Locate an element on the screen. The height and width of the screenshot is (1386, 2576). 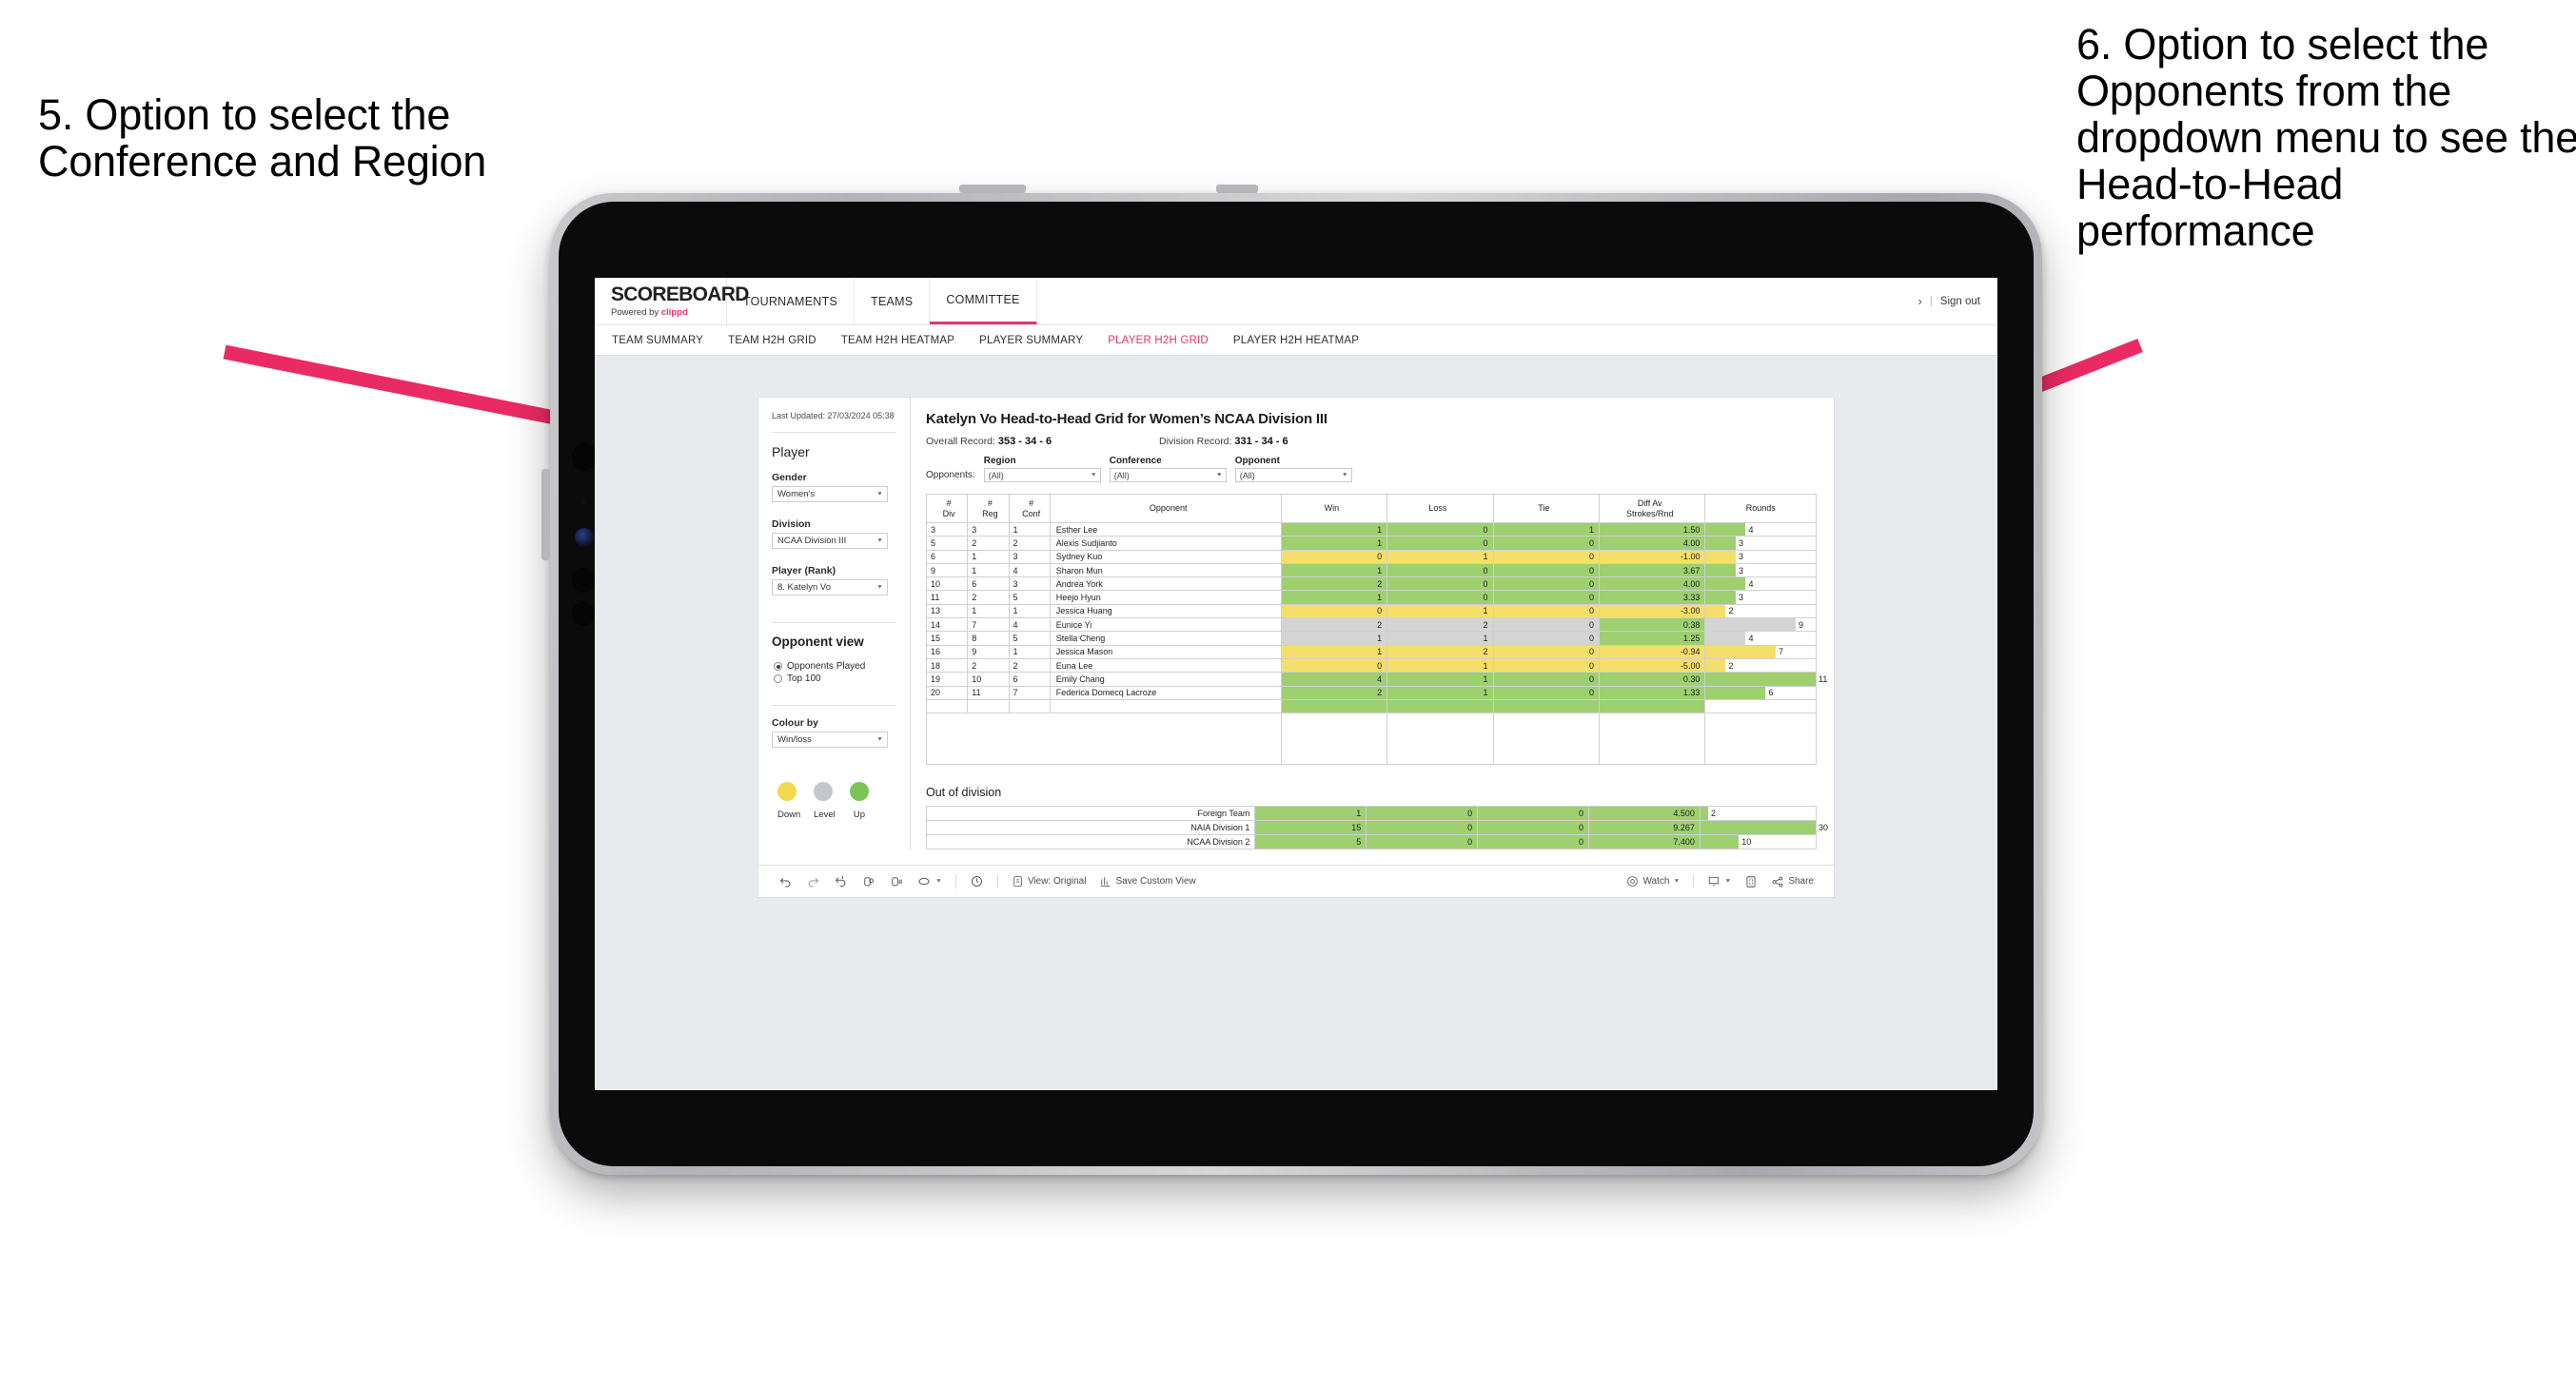
table-row: 19 10 6 Emily Chang 4 1 0 0.30 11 is located at coordinates (1376, 679).